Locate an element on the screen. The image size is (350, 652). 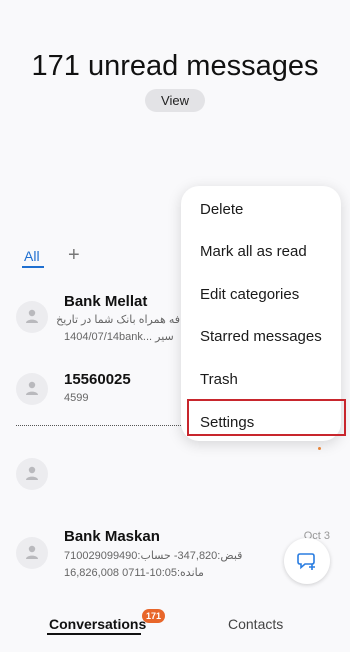
conversation-preview-line1: فه همراه بانک شما در تاریخ is located at coordinates (118, 320).